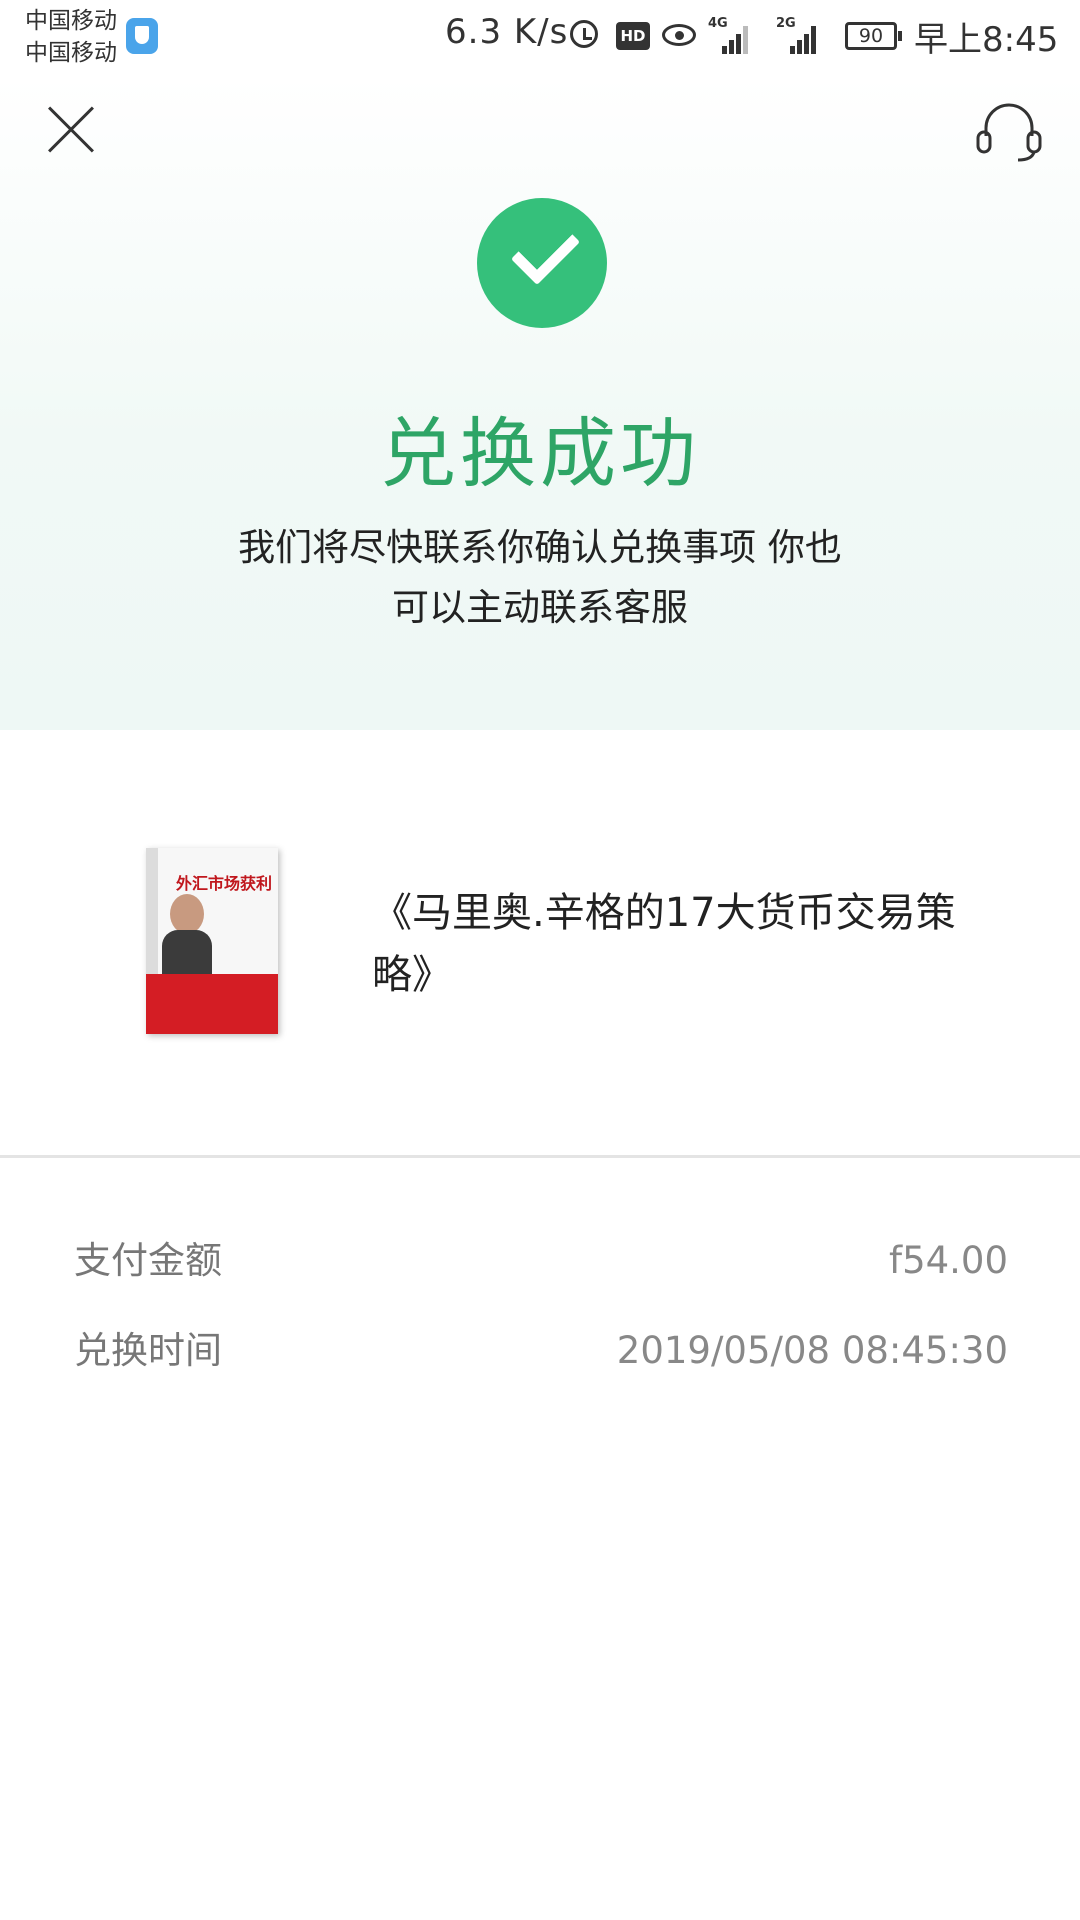  What do you see at coordinates (873, 36) in the screenshot?
I see `battery-icon: 90` at bounding box center [873, 36].